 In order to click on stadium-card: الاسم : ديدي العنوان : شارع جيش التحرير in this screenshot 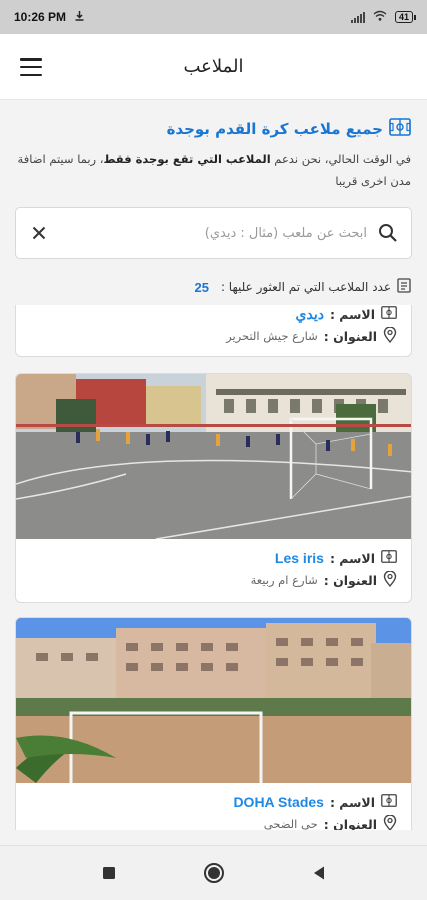, I will do `click(213, 331)`.